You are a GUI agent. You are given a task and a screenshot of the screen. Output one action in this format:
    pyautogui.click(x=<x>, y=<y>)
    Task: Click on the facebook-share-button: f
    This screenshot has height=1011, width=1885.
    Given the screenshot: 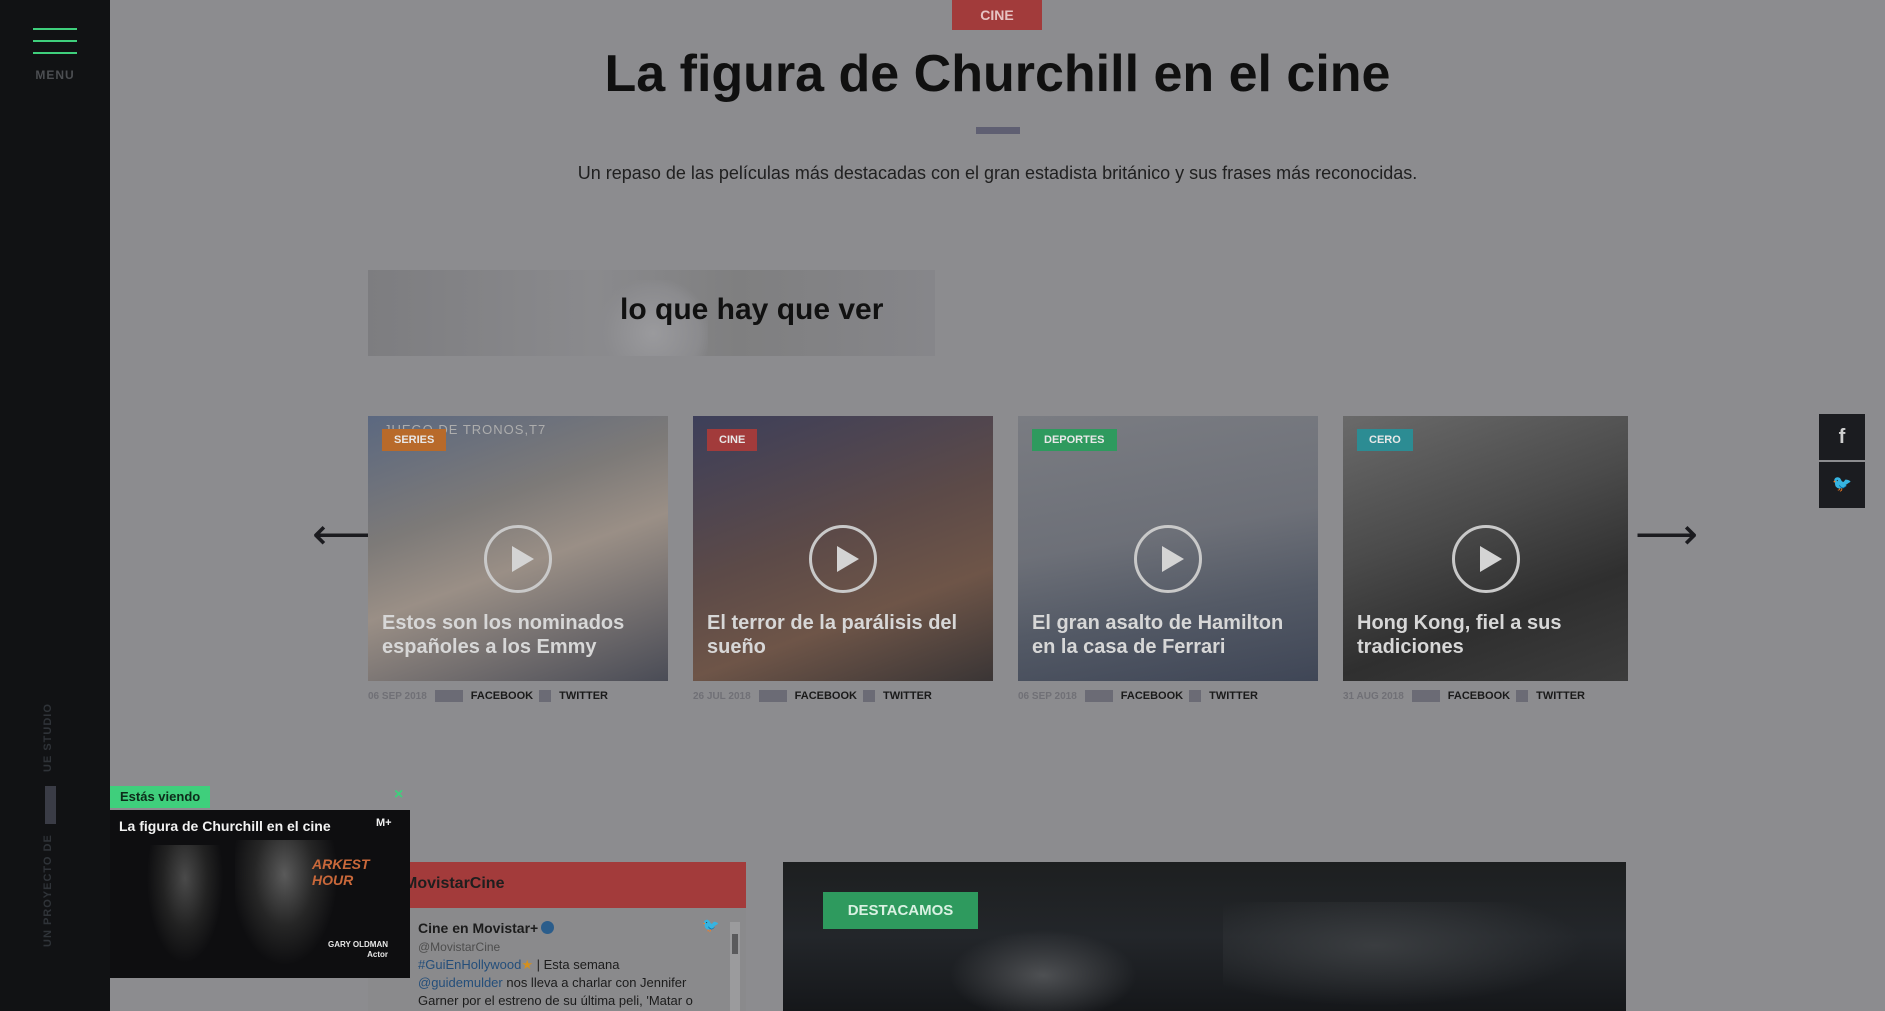 What is the action you would take?
    pyautogui.click(x=1842, y=437)
    